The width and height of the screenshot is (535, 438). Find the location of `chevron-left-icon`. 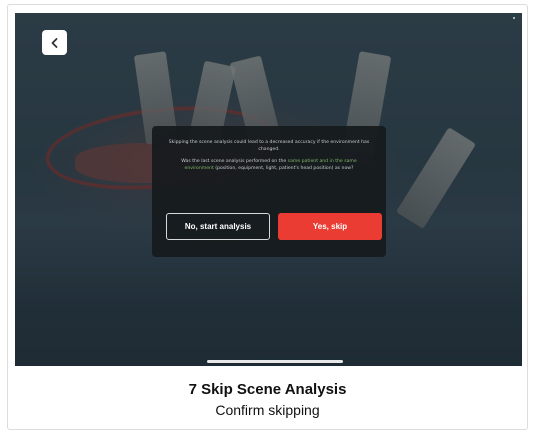

chevron-left-icon is located at coordinates (54, 42).